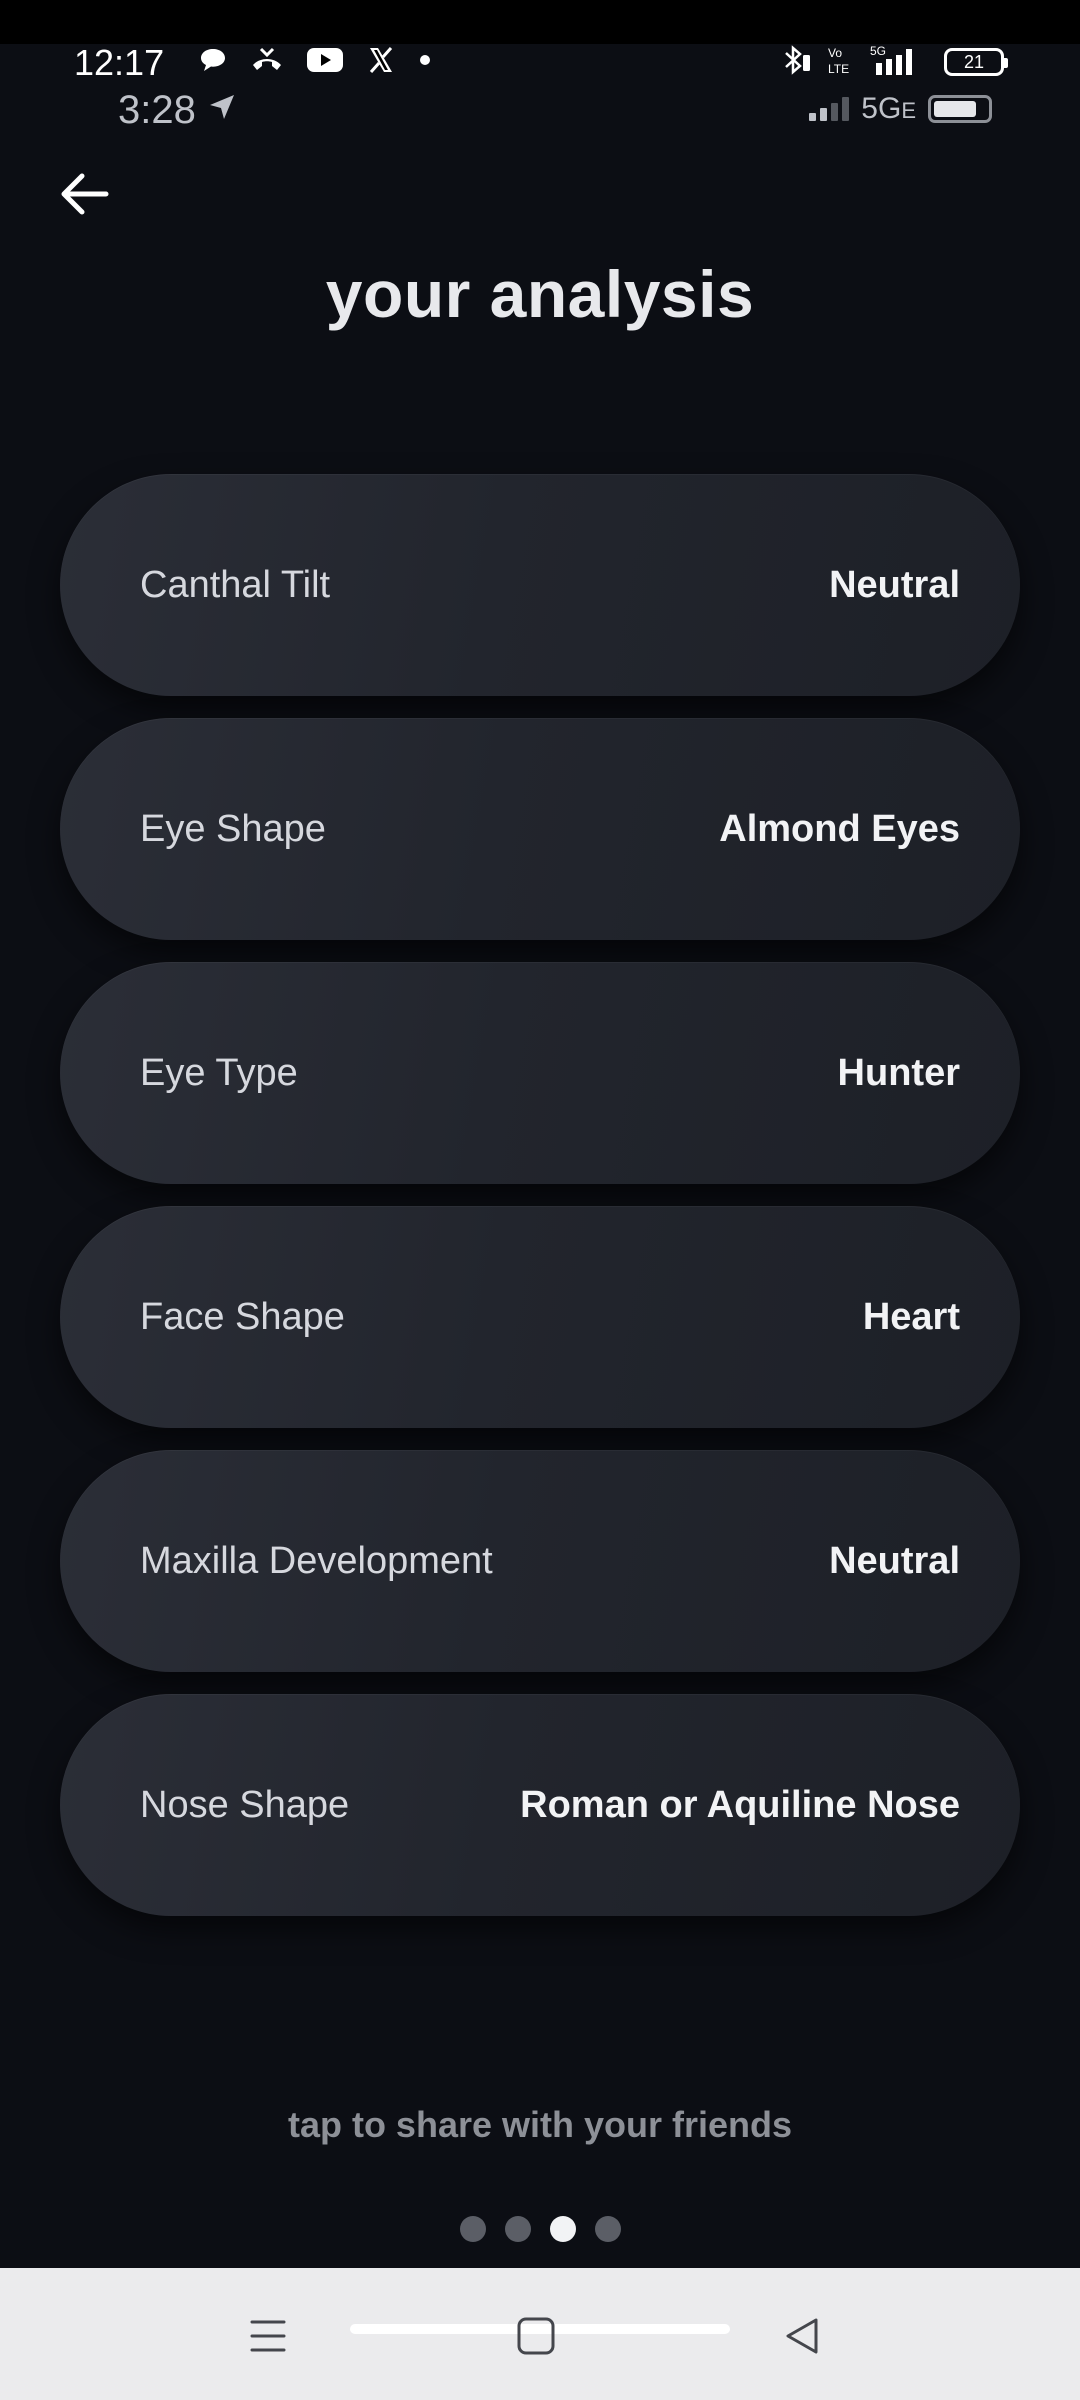 This screenshot has width=1080, height=2400. I want to click on location-arrow-icon, so click(222, 110).